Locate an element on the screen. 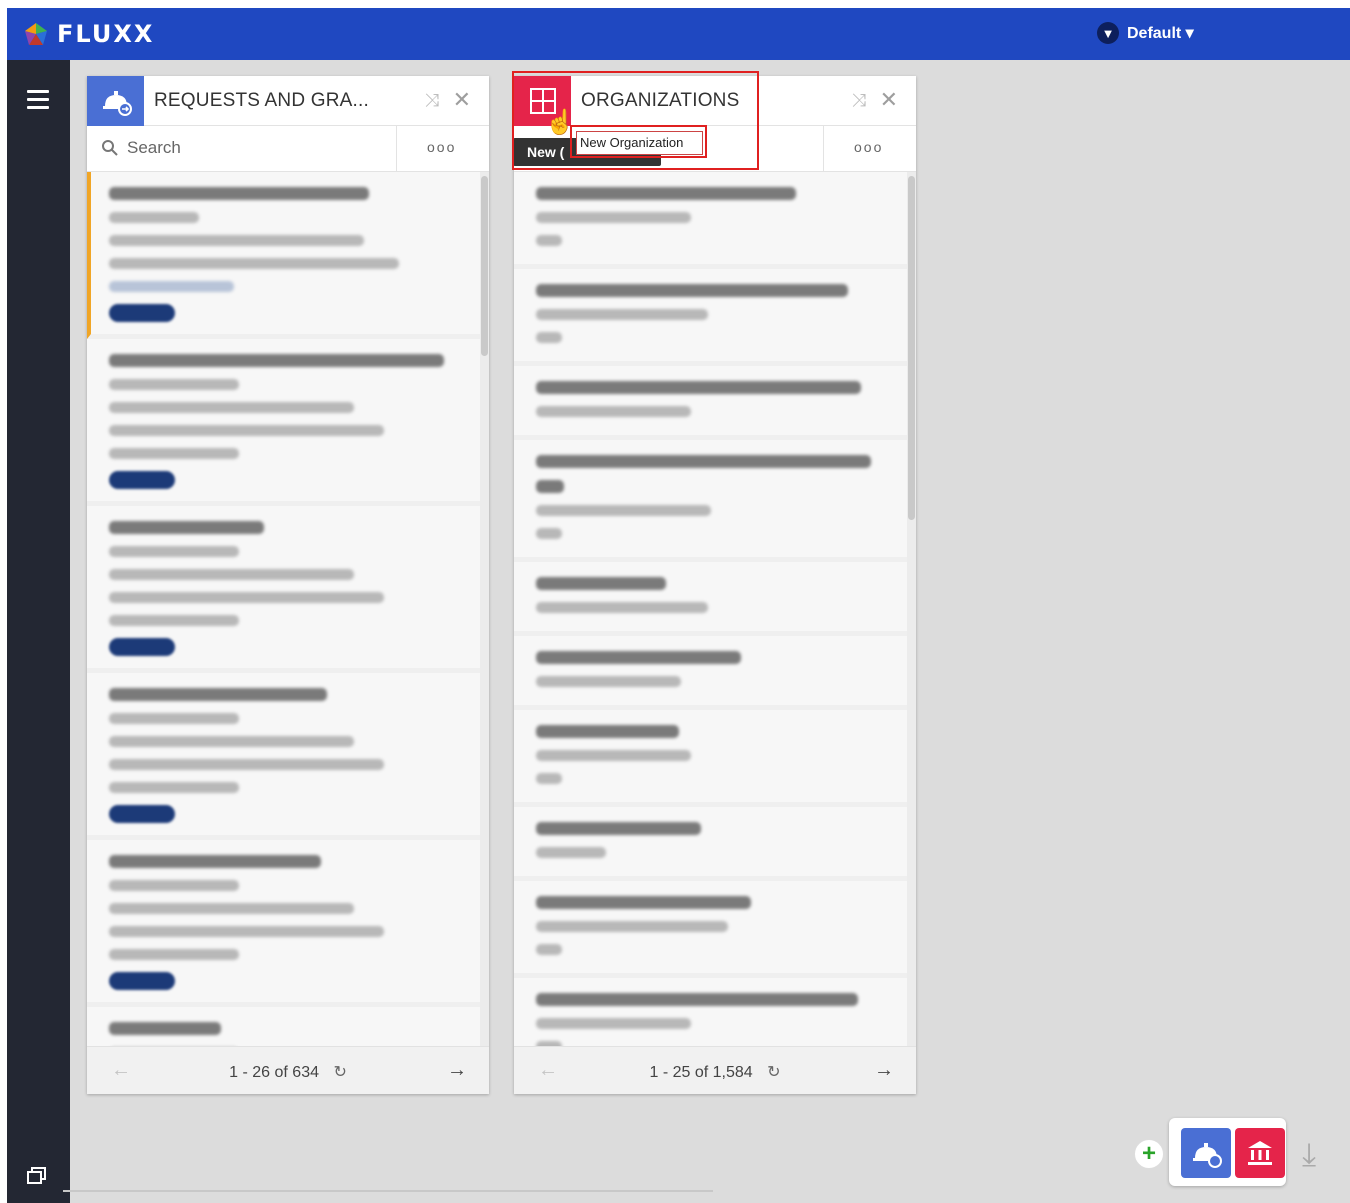  card-footer: ← 1 - 25 of 1,584 ↻ → is located at coordinates (715, 1070).